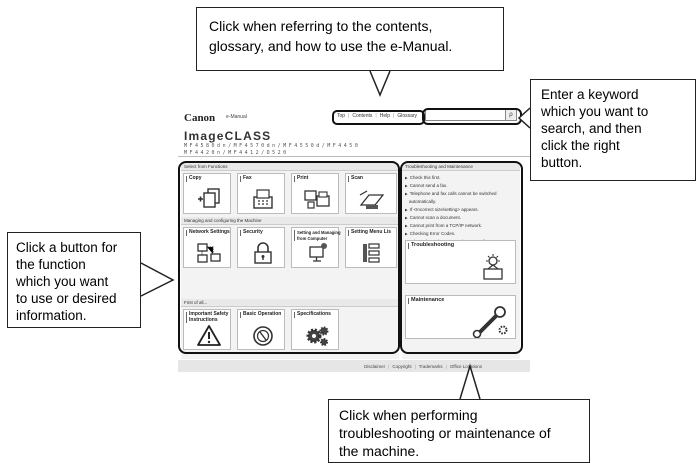 The width and height of the screenshot is (700, 463). What do you see at coordinates (374, 366) in the screenshot?
I see `footer-disclaimer-link: Disclaimer` at bounding box center [374, 366].